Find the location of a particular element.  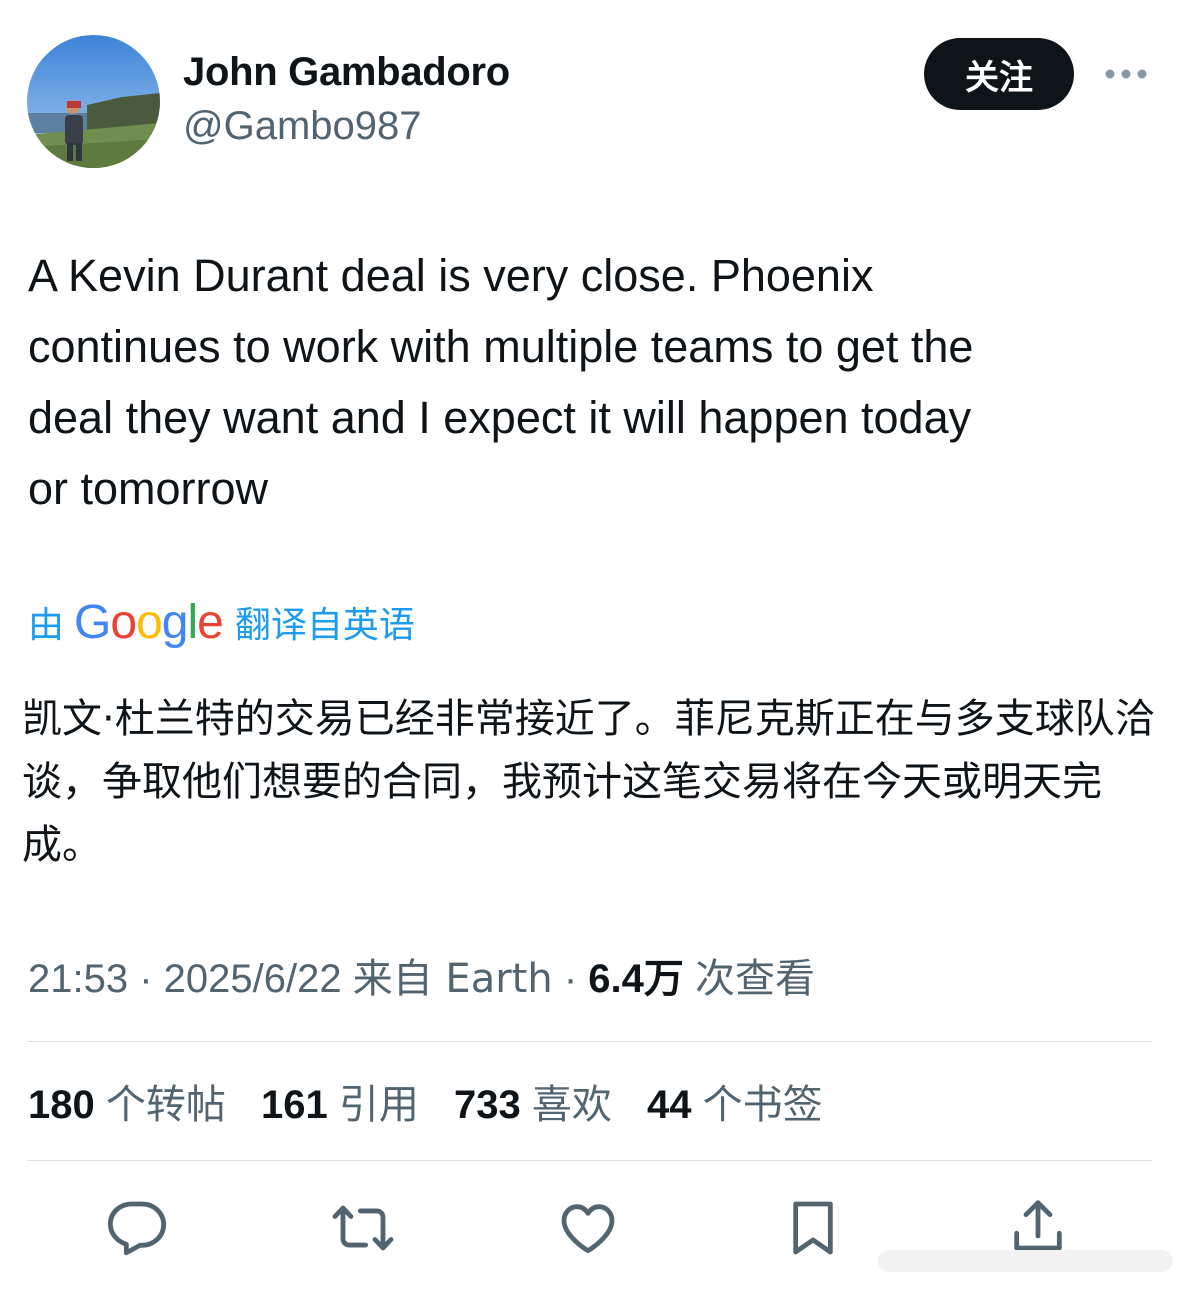

reposts-count: 180 is located at coordinates (61, 1105).